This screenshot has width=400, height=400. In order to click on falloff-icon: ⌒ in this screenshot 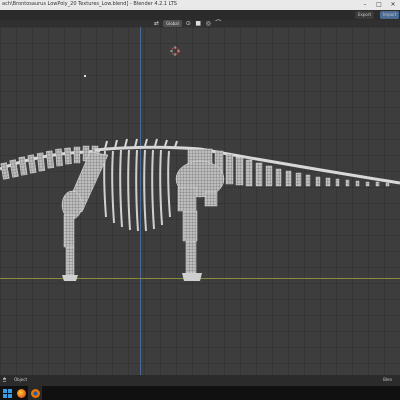, I will do `click(218, 23)`.